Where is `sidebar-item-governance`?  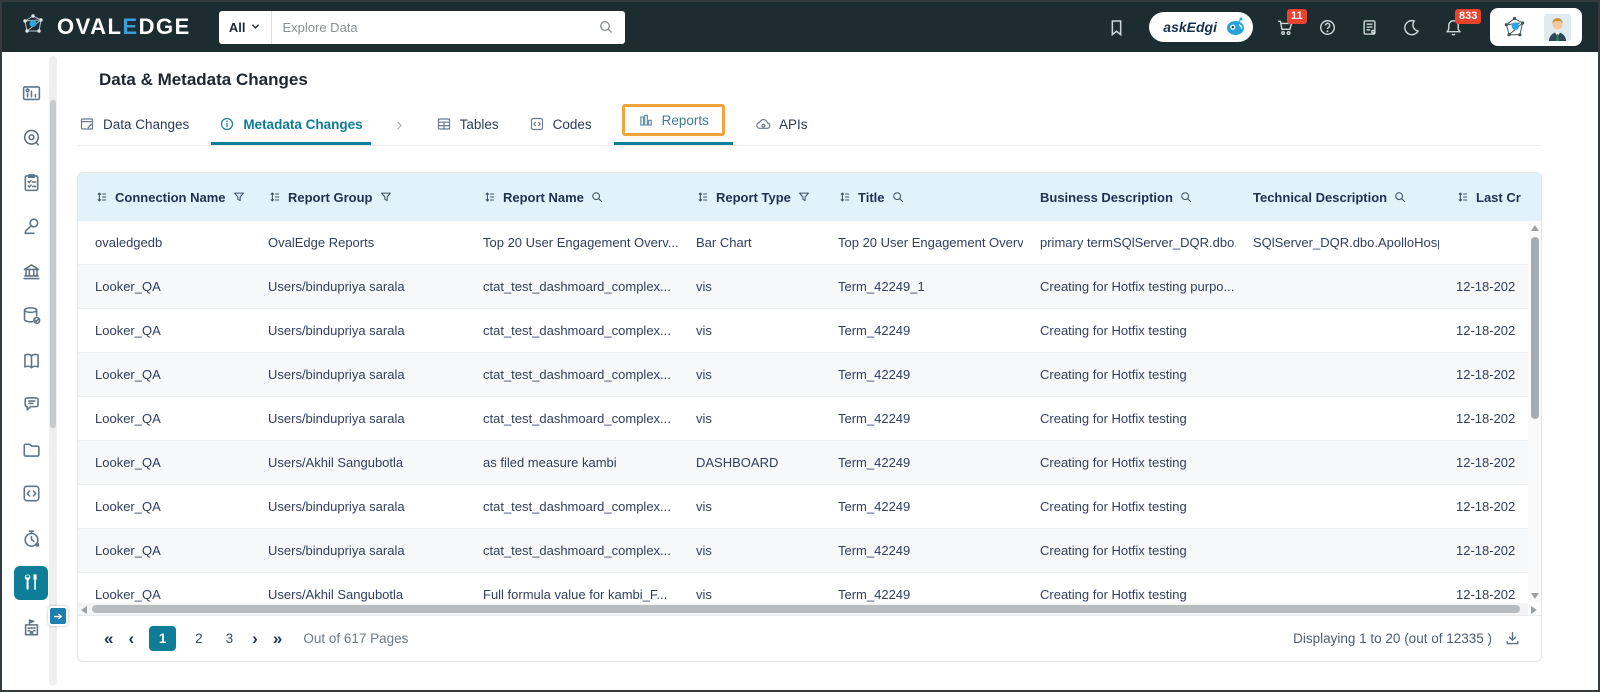 sidebar-item-governance is located at coordinates (31, 271).